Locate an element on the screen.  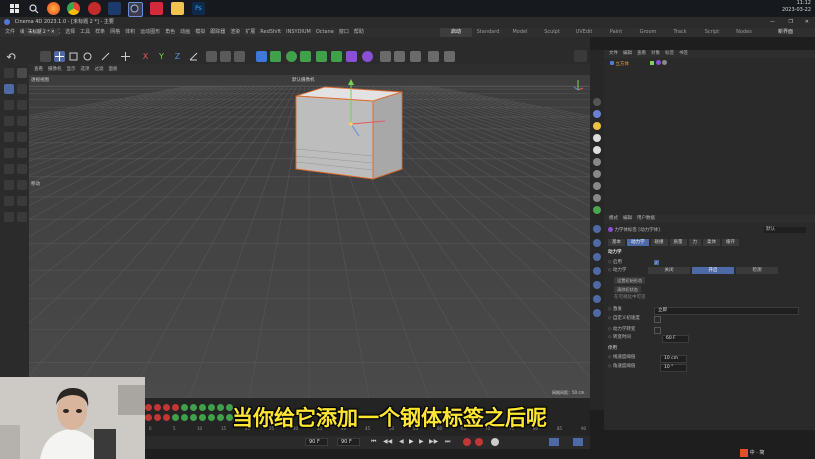
attribute-tab: 柔体 is located at coordinates (711, 242).